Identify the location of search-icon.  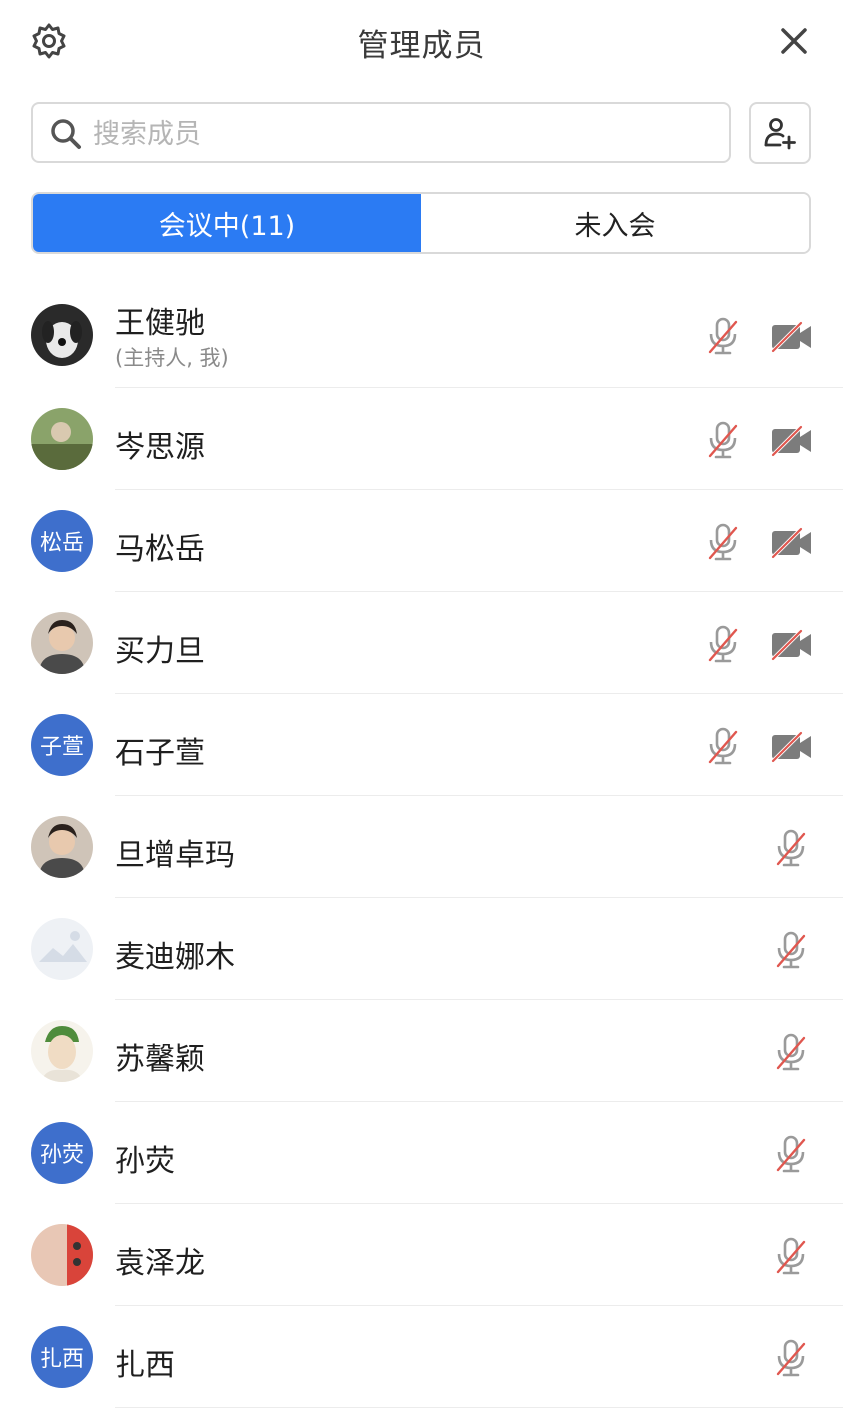
(66, 134).